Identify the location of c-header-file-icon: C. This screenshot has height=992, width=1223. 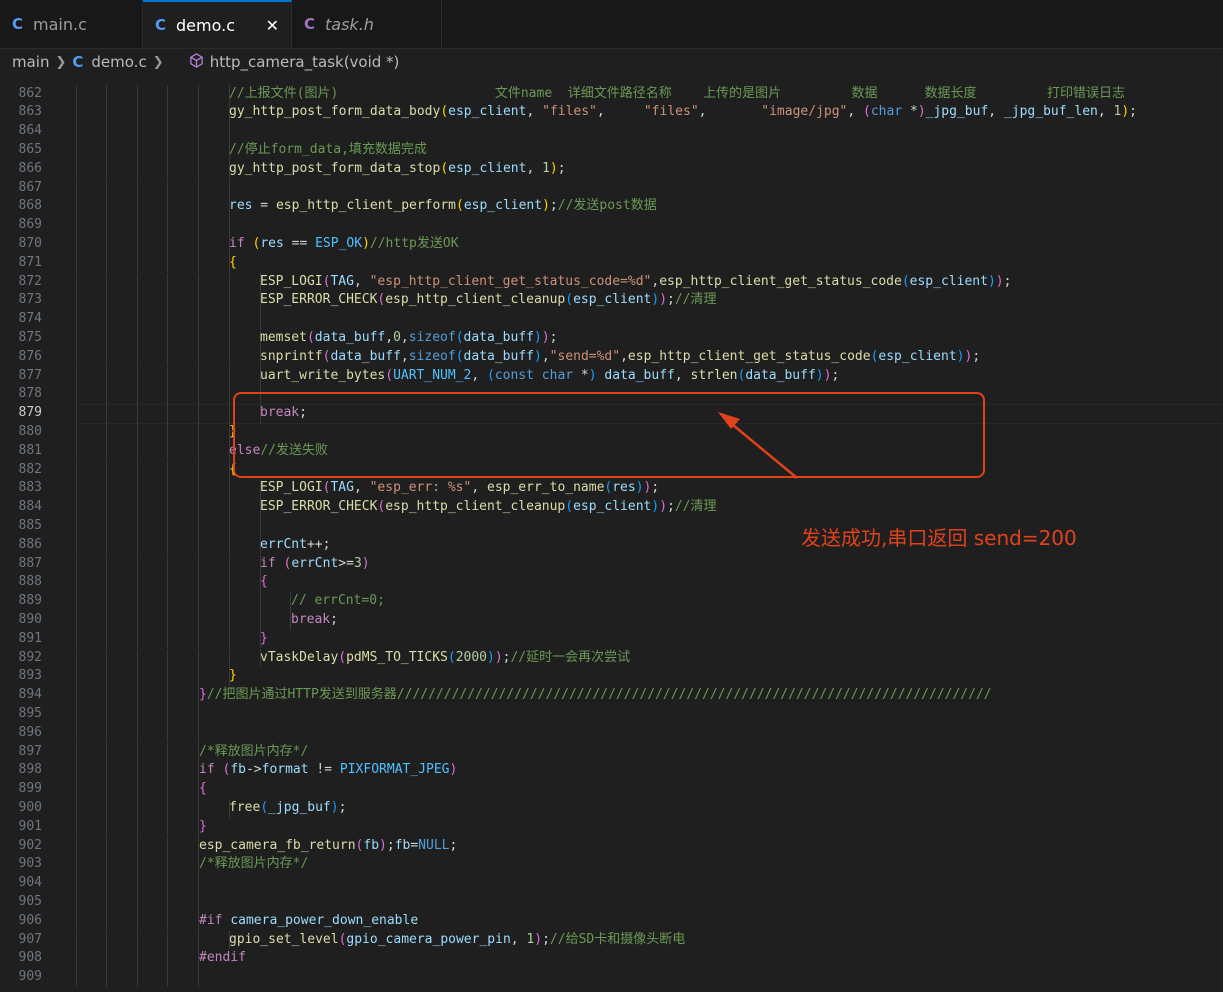
(310, 24).